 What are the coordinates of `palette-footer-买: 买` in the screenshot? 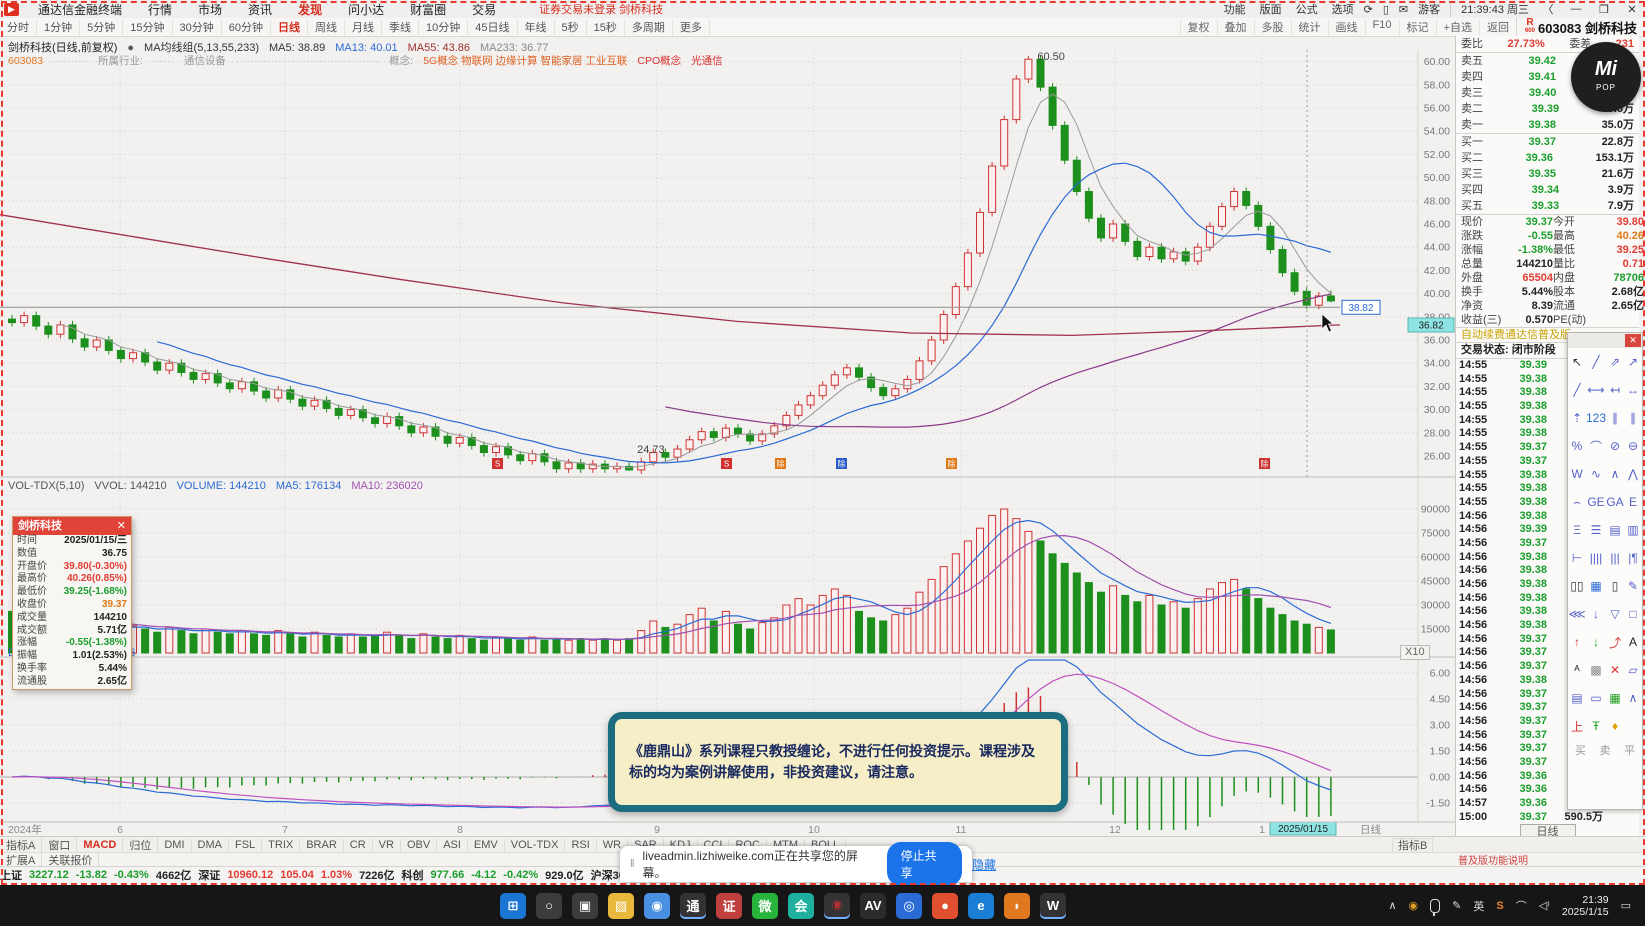 It's located at (1580, 750).